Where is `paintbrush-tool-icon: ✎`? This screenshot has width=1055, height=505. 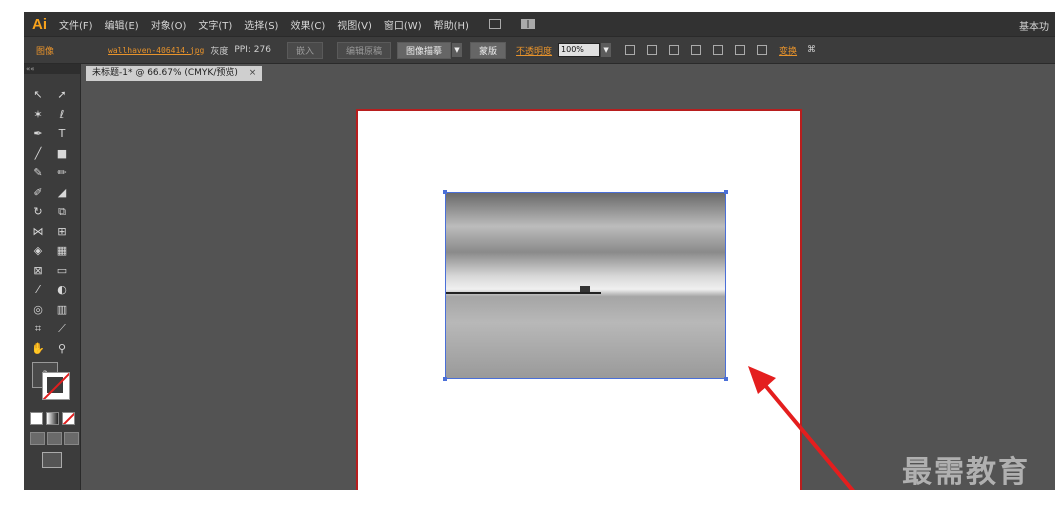
paintbrush-tool-icon: ✎ is located at coordinates (38, 173).